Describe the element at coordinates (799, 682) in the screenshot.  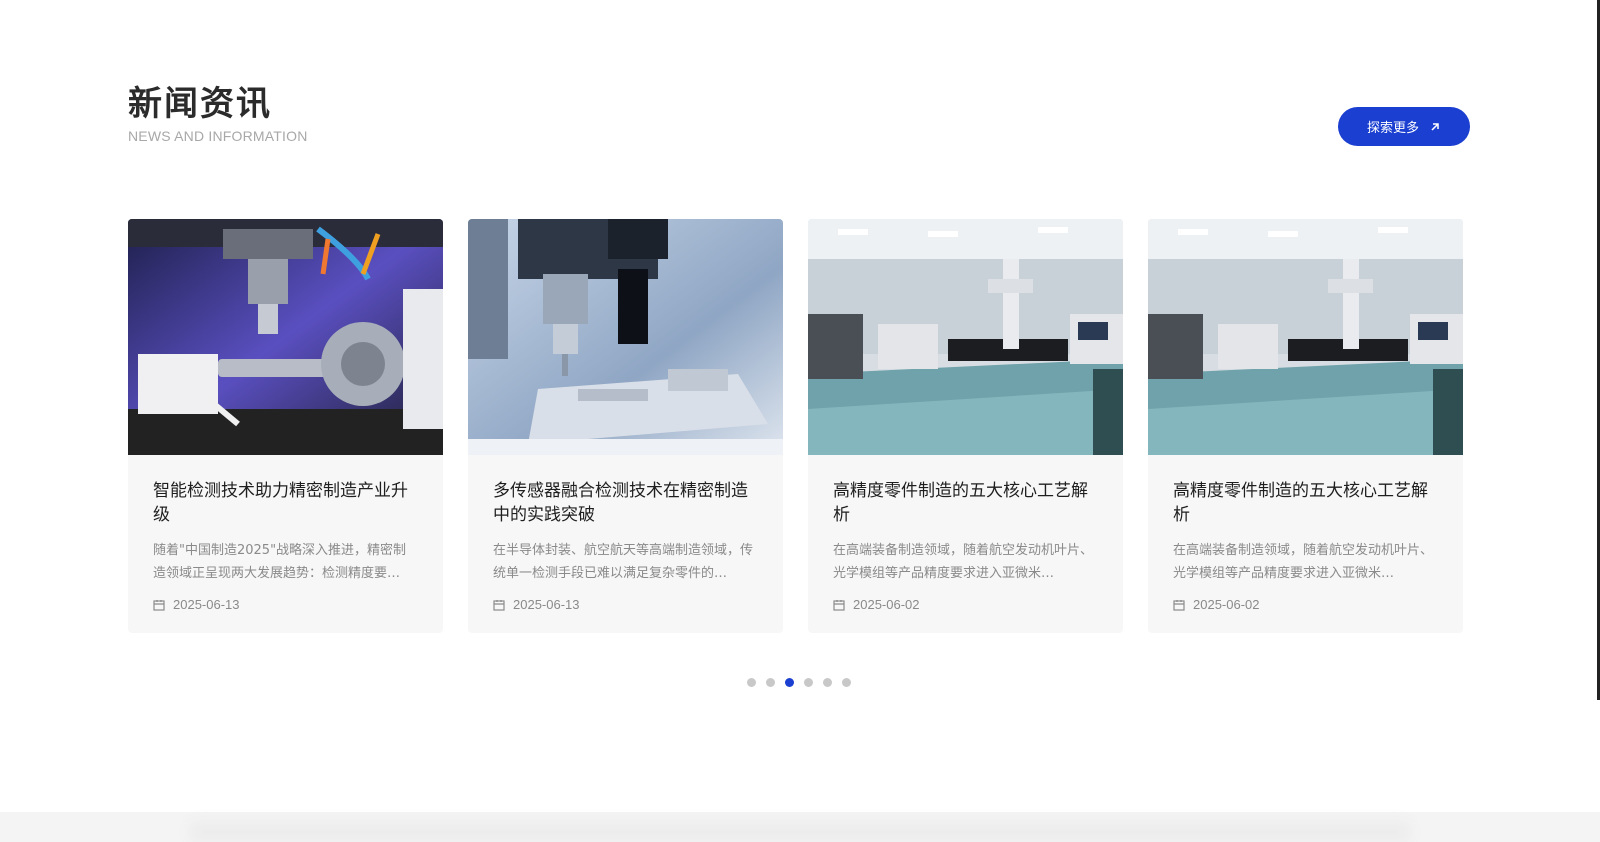
I see `carousel-pagination` at that location.